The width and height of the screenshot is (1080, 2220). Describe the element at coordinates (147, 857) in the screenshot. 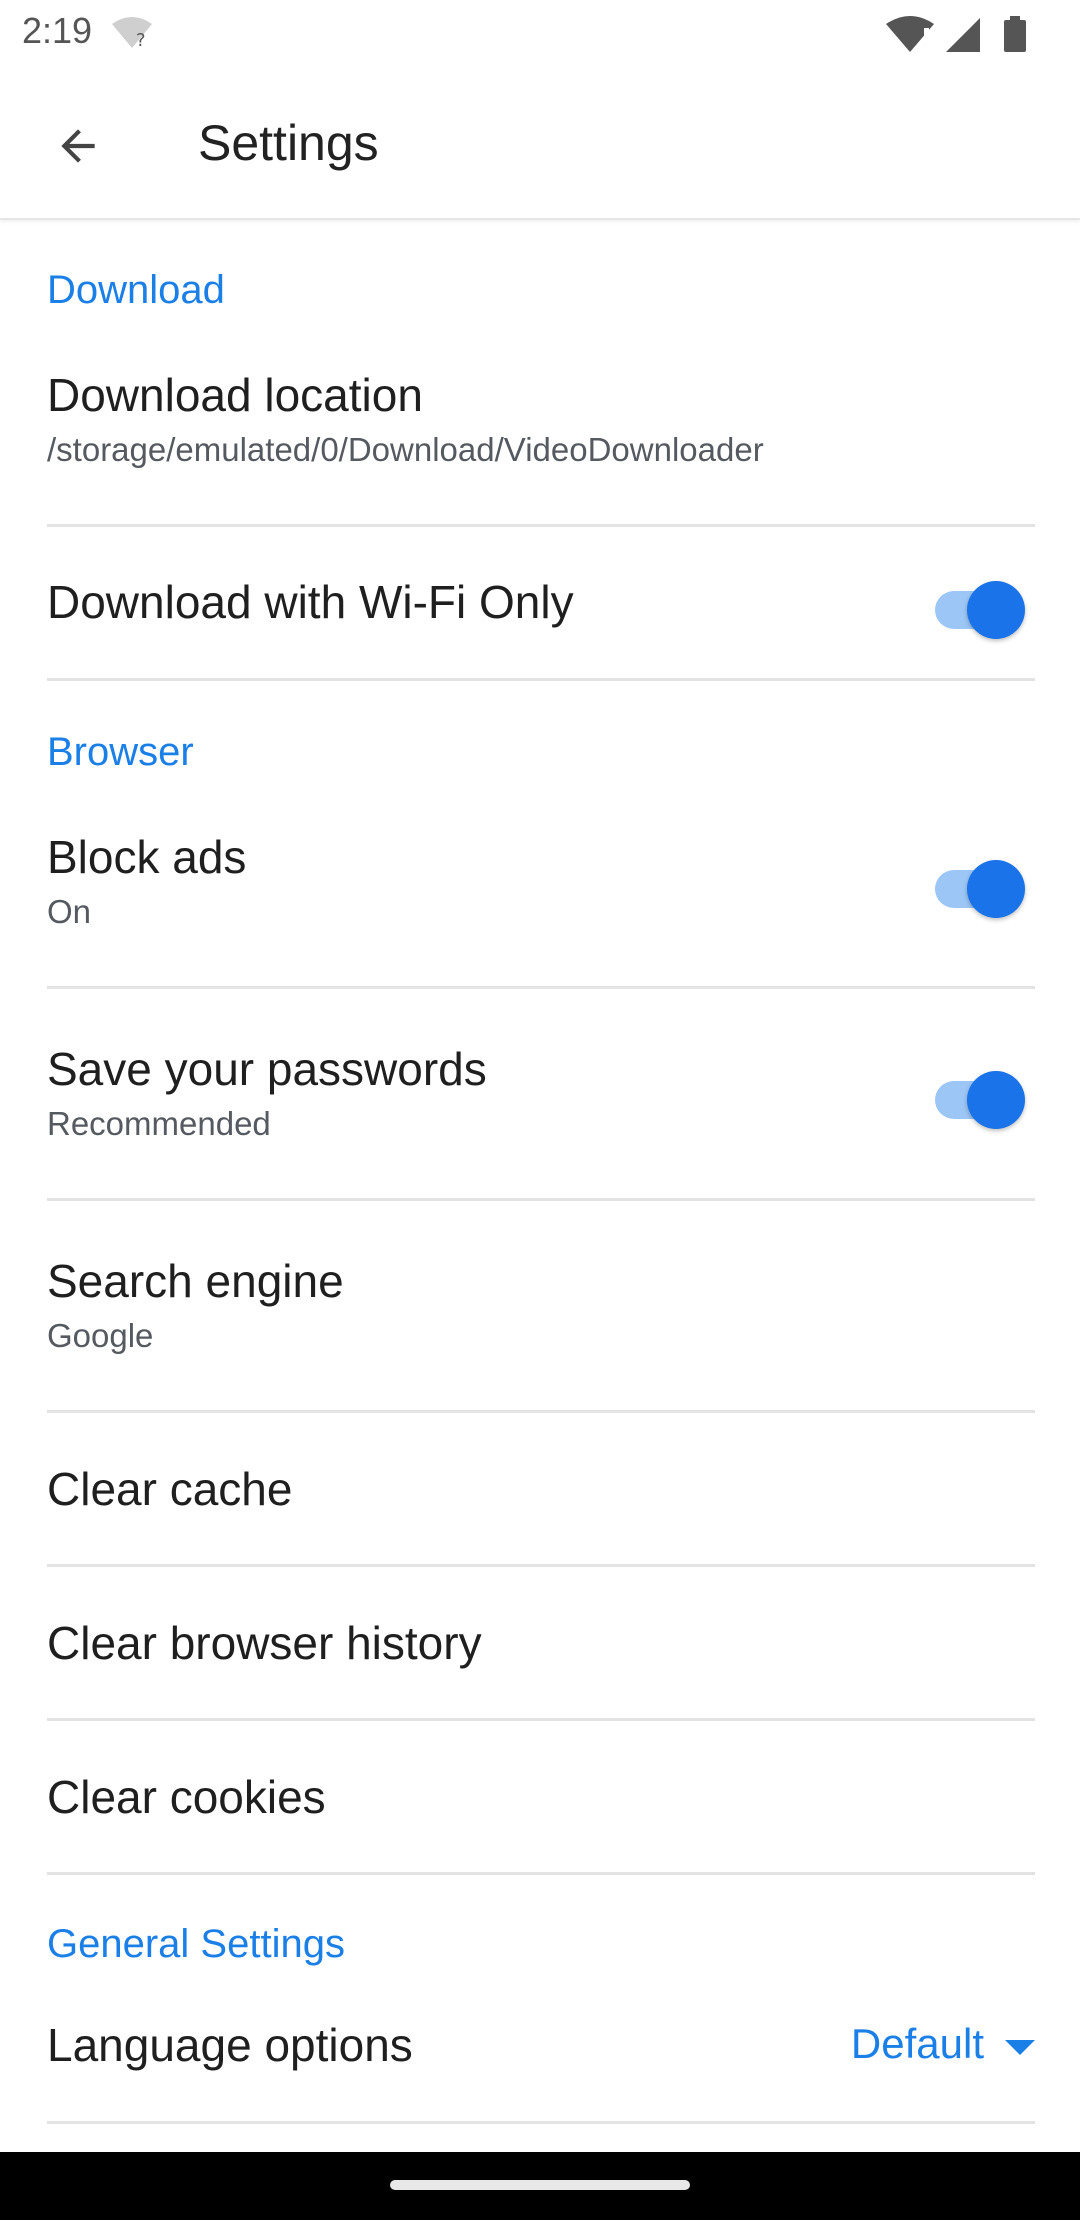

I see `block-ads-title: Block ads` at that location.